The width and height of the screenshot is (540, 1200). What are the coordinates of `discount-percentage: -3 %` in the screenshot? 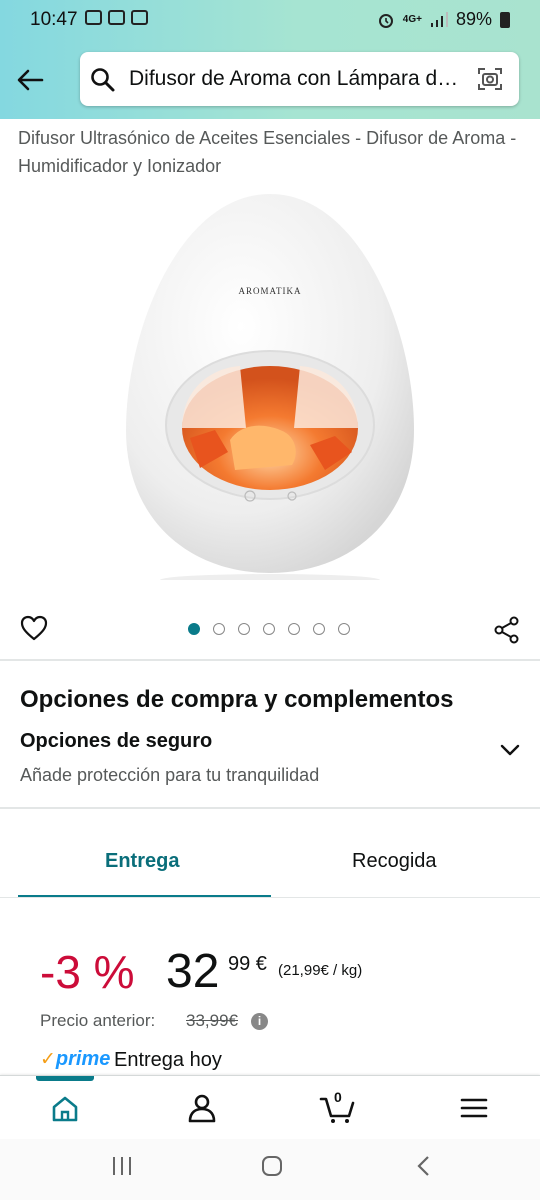 It's located at (87, 972).